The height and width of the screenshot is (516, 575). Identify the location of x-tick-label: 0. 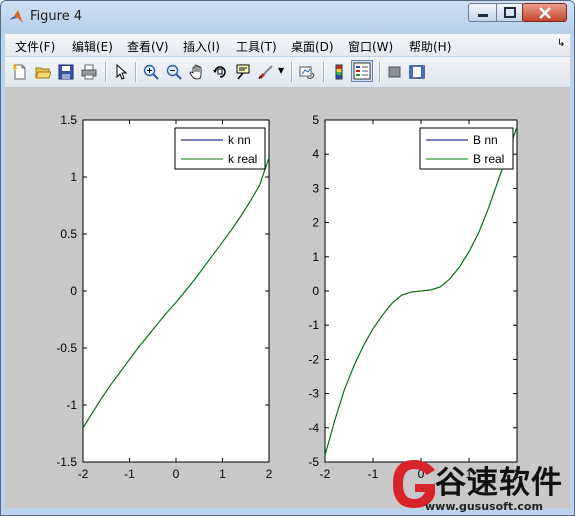
(176, 474).